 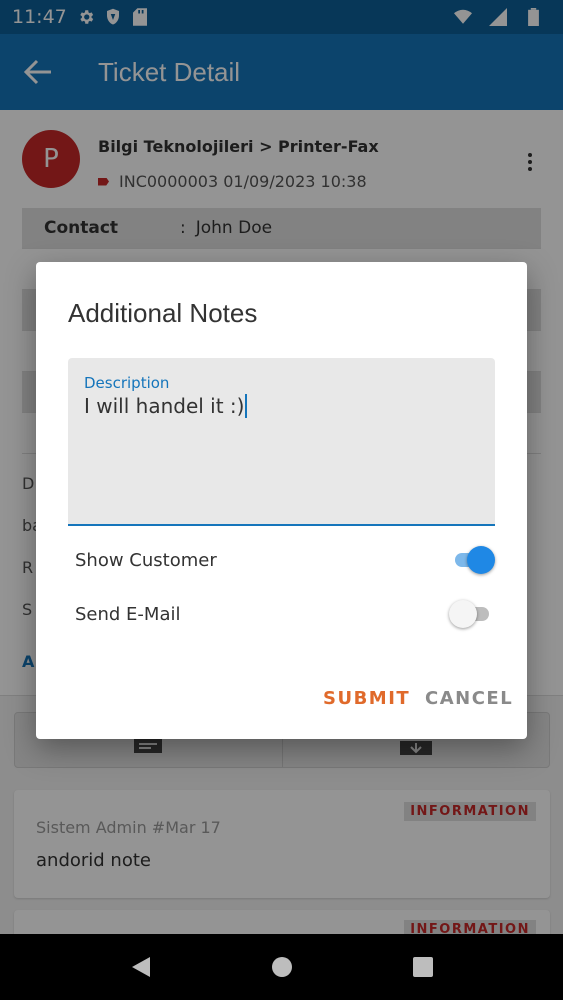 I want to click on description-value: I will handel it :), so click(x=166, y=406).